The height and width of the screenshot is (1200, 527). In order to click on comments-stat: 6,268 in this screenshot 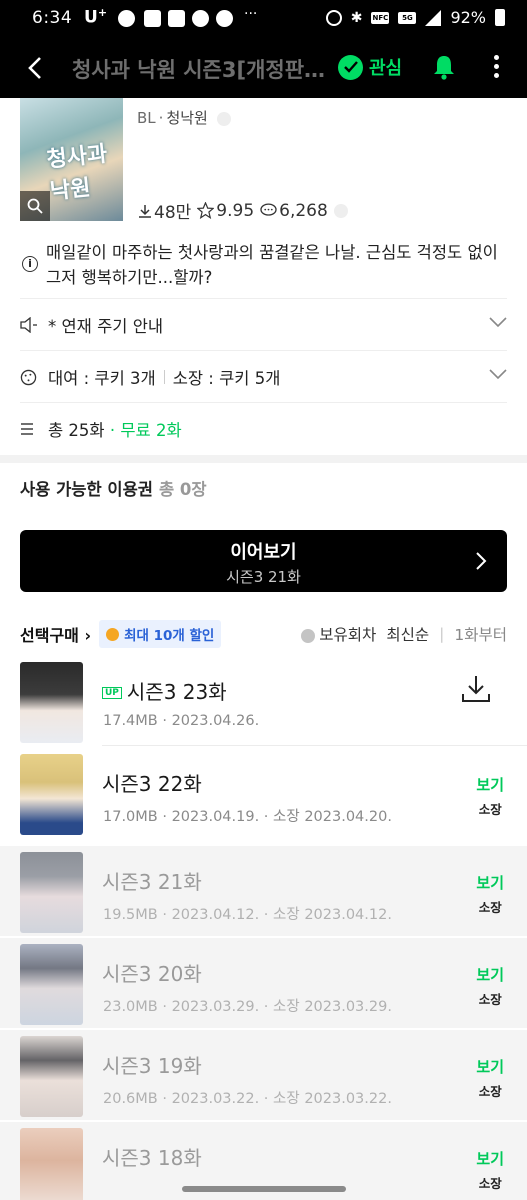, I will do `click(304, 211)`.